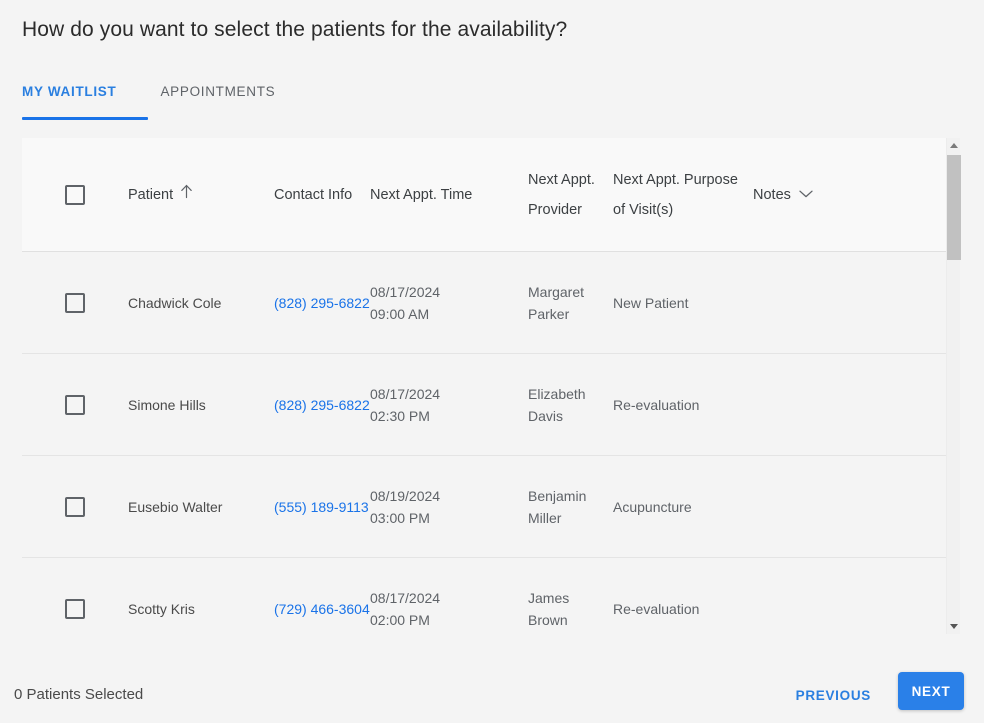 The height and width of the screenshot is (723, 984). Describe the element at coordinates (492, 689) in the screenshot. I see `footer-bar: 0 Patients Selected PREVIOUS` at that location.